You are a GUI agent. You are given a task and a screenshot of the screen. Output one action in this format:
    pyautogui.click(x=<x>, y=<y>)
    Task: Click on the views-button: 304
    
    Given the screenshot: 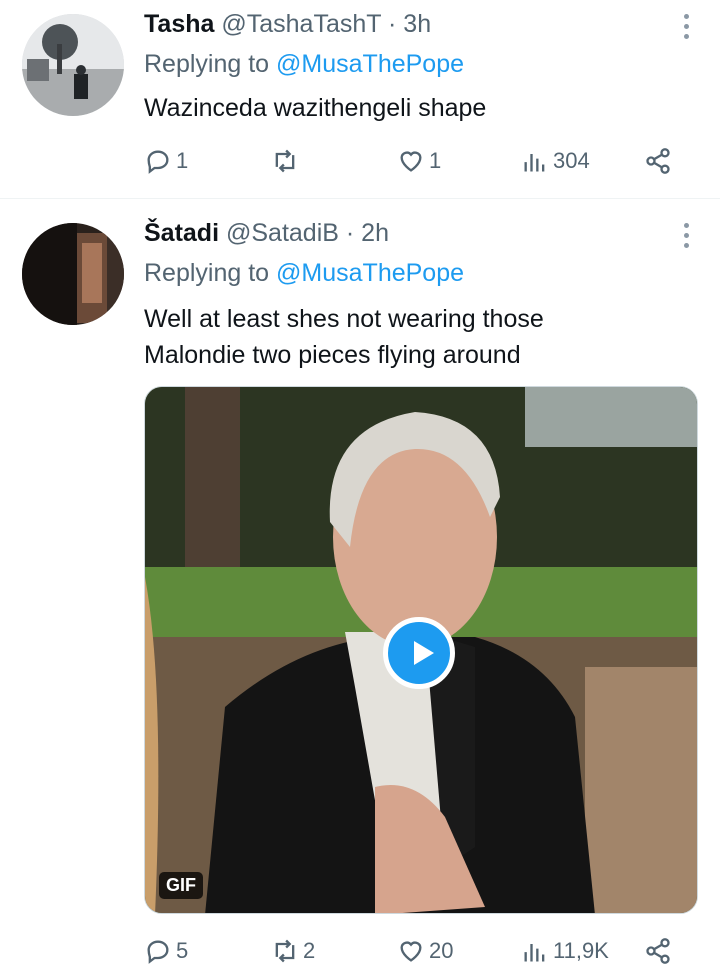 What is the action you would take?
    pyautogui.click(x=555, y=161)
    